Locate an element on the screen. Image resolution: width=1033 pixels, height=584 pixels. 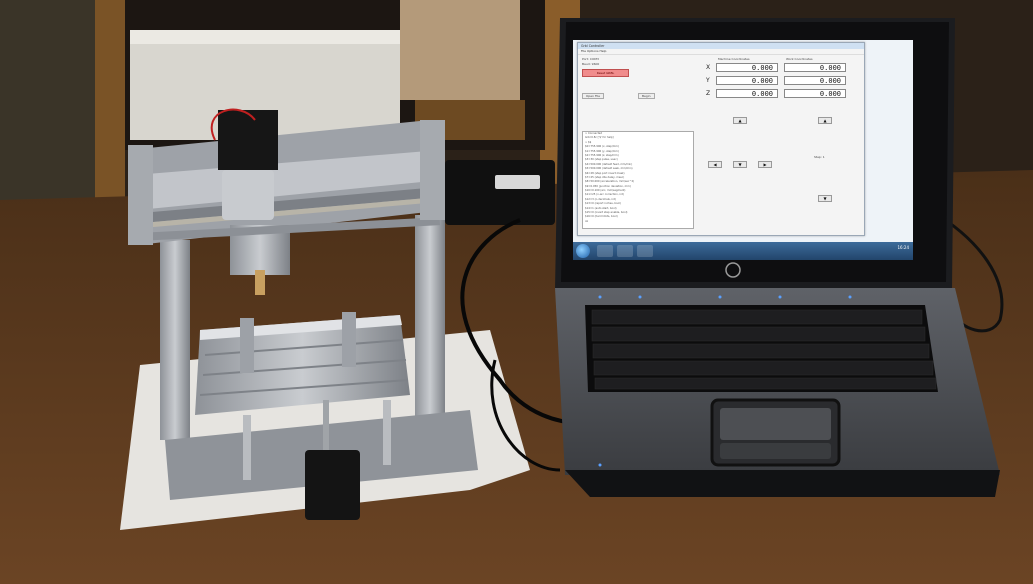
dro-work-x: 0.000 is located at coordinates (815, 67).